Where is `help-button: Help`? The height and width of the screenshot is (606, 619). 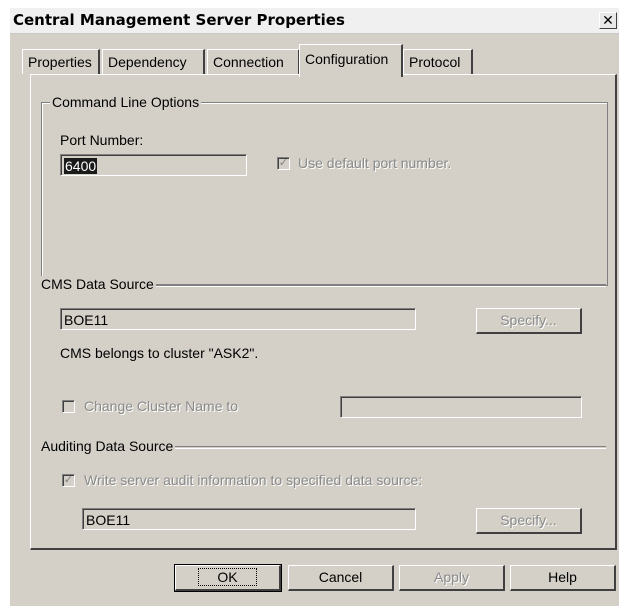
help-button: Help is located at coordinates (563, 578).